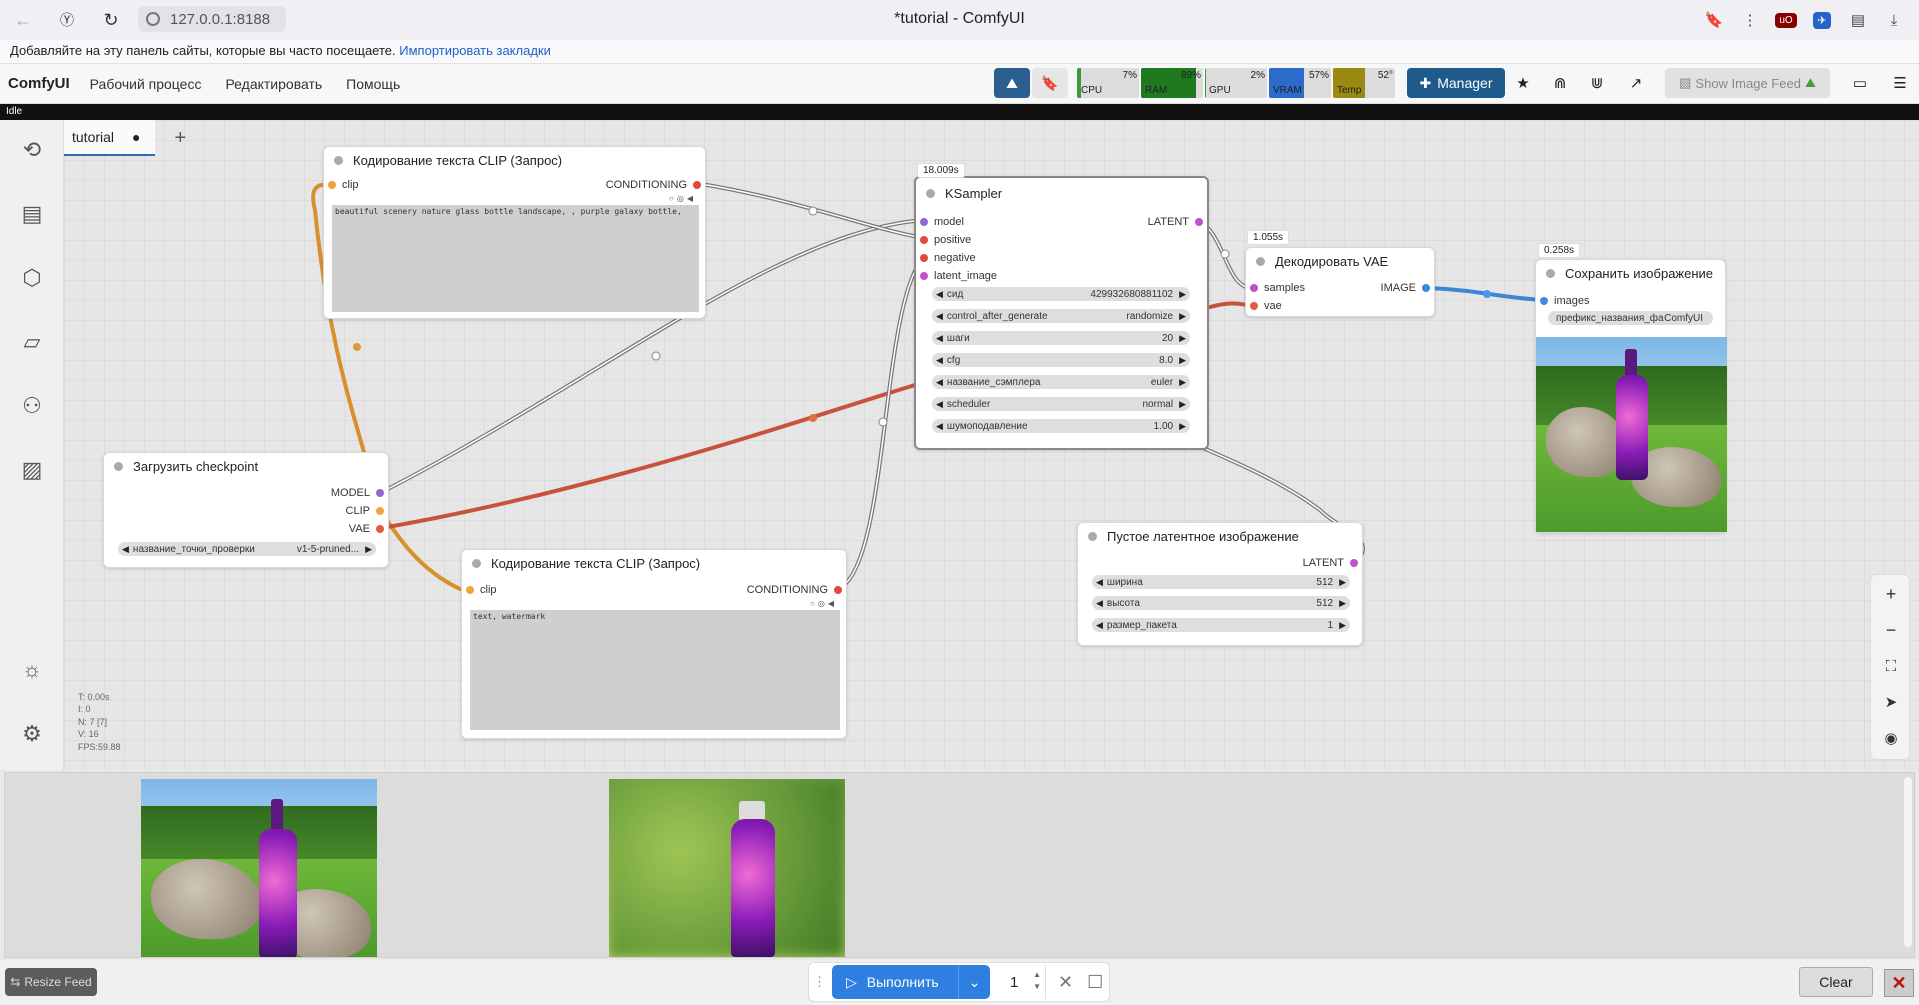 Image resolution: width=1919 pixels, height=1005 pixels. Describe the element at coordinates (1636, 83) in the screenshot. I see `share-icon: ↗` at that location.